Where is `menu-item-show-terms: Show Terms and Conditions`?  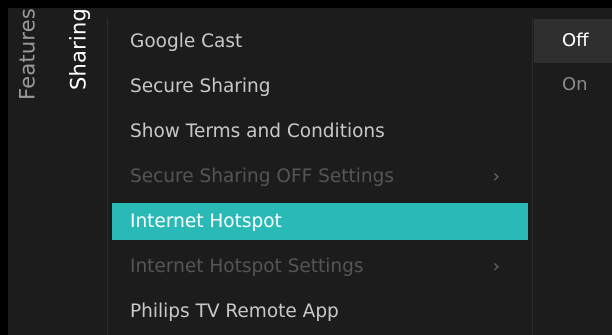
menu-item-show-terms: Show Terms and Conditions is located at coordinates (320, 131).